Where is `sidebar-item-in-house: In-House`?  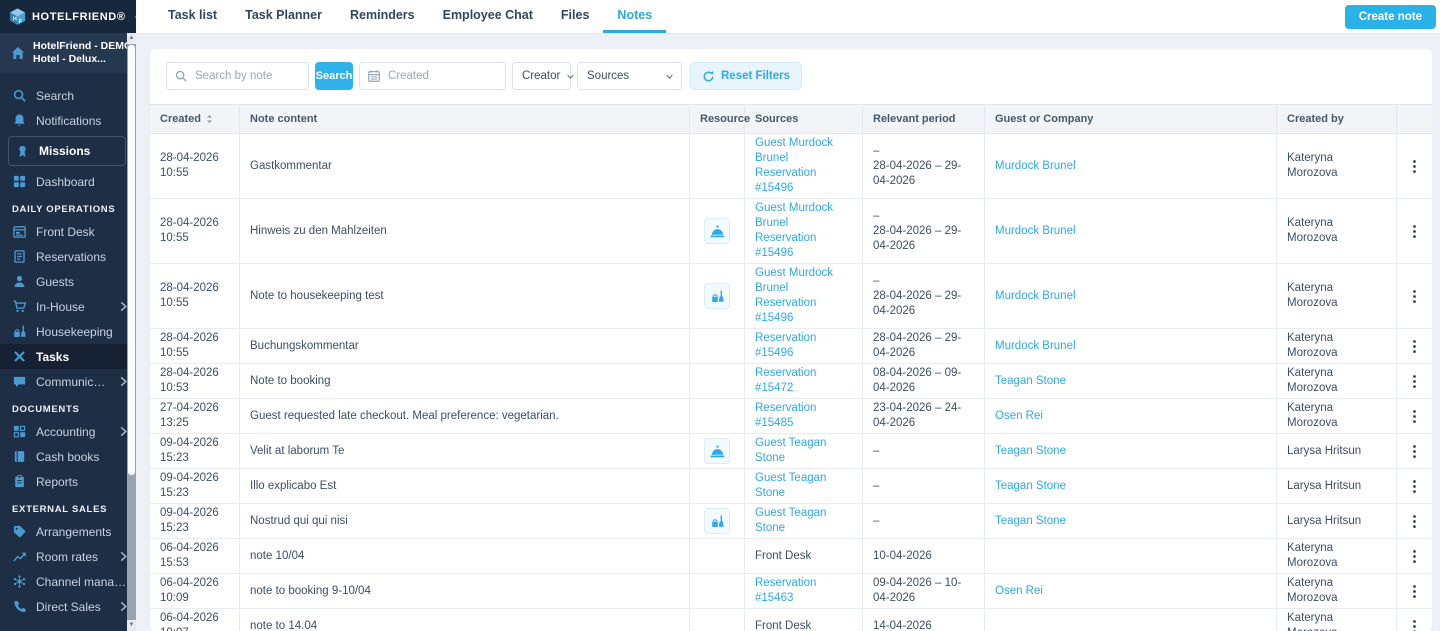
sidebar-item-in-house: In-House is located at coordinates (68, 306).